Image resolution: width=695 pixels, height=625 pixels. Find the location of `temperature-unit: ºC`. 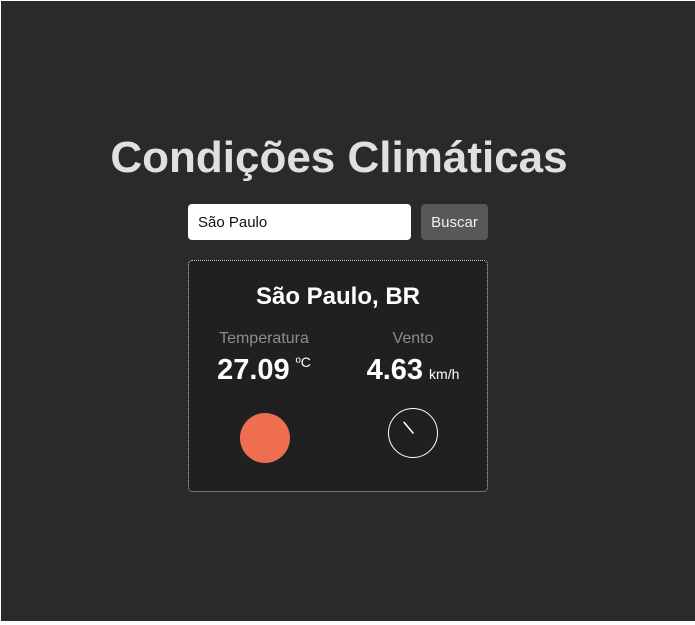

temperature-unit: ºC is located at coordinates (303, 362).